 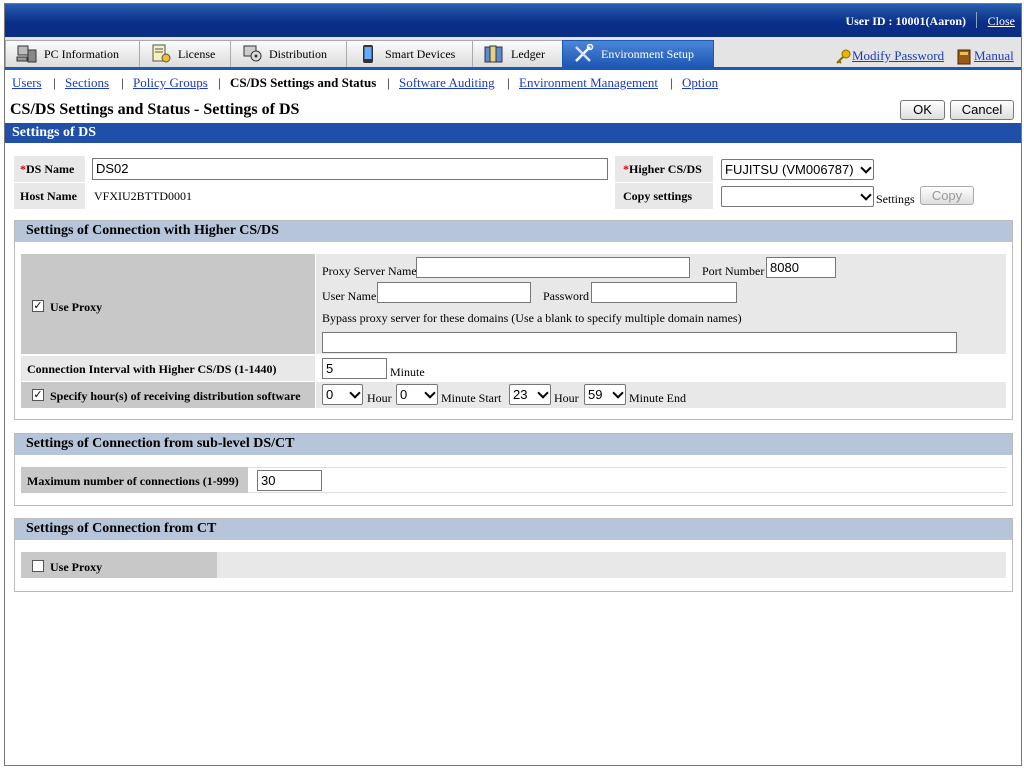 What do you see at coordinates (407, 372) in the screenshot?
I see `minute-text: Minute` at bounding box center [407, 372].